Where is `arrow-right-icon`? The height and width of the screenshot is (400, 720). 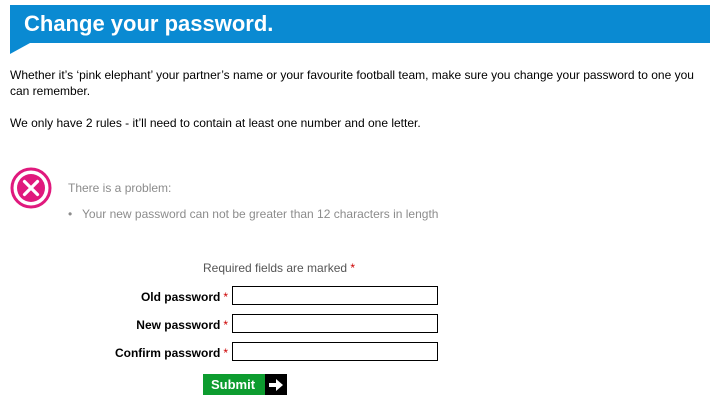 arrow-right-icon is located at coordinates (276, 384).